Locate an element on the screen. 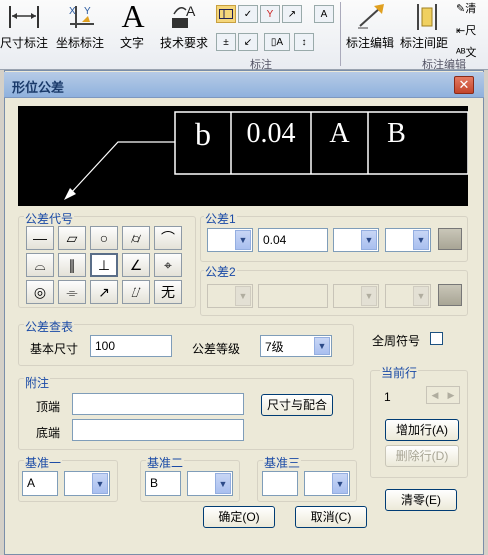 Image resolution: width=488 pixels, height=555 pixels. row-spinner: ◀ ▶ is located at coordinates (443, 395).